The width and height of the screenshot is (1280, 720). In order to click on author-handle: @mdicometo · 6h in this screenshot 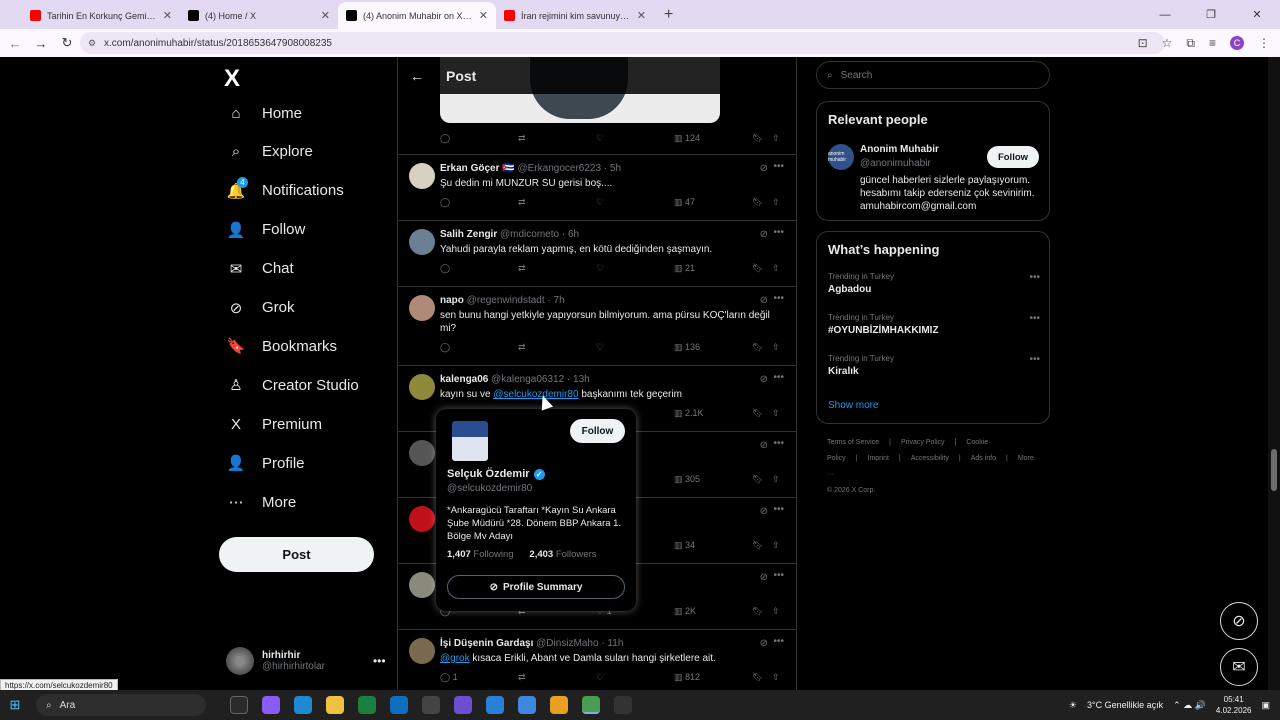, I will do `click(539, 234)`.